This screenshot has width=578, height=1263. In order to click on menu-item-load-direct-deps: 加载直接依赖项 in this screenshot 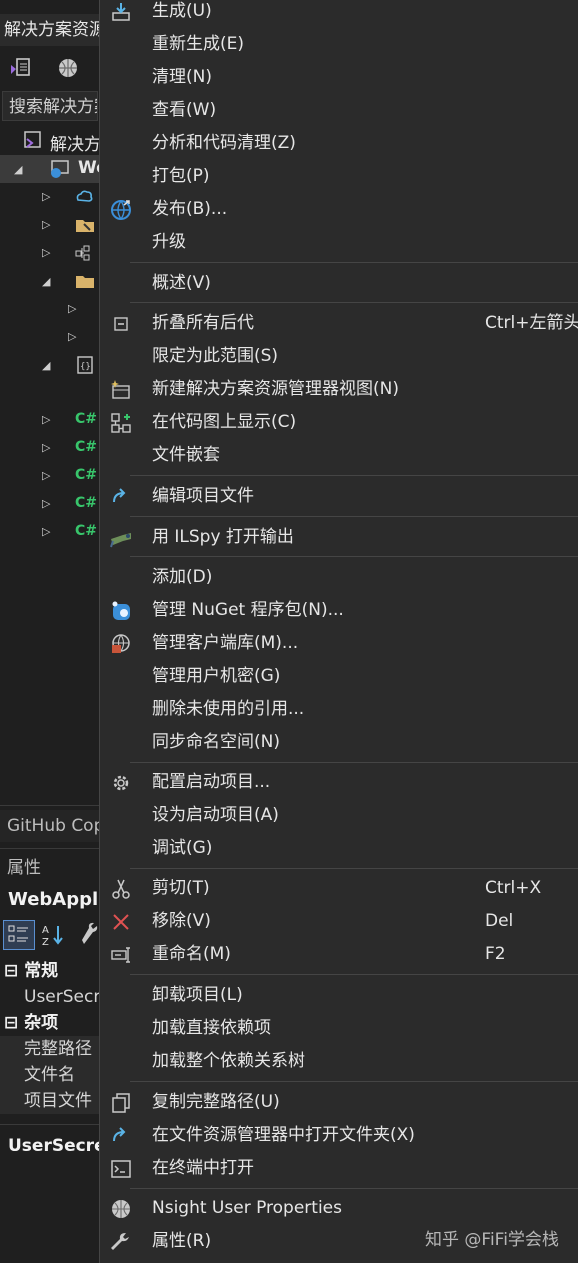, I will do `click(339, 1028)`.